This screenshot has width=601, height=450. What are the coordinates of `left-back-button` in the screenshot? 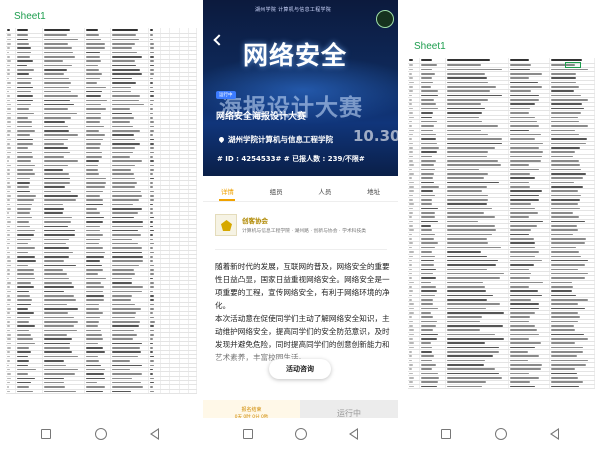 It's located at (155, 434).